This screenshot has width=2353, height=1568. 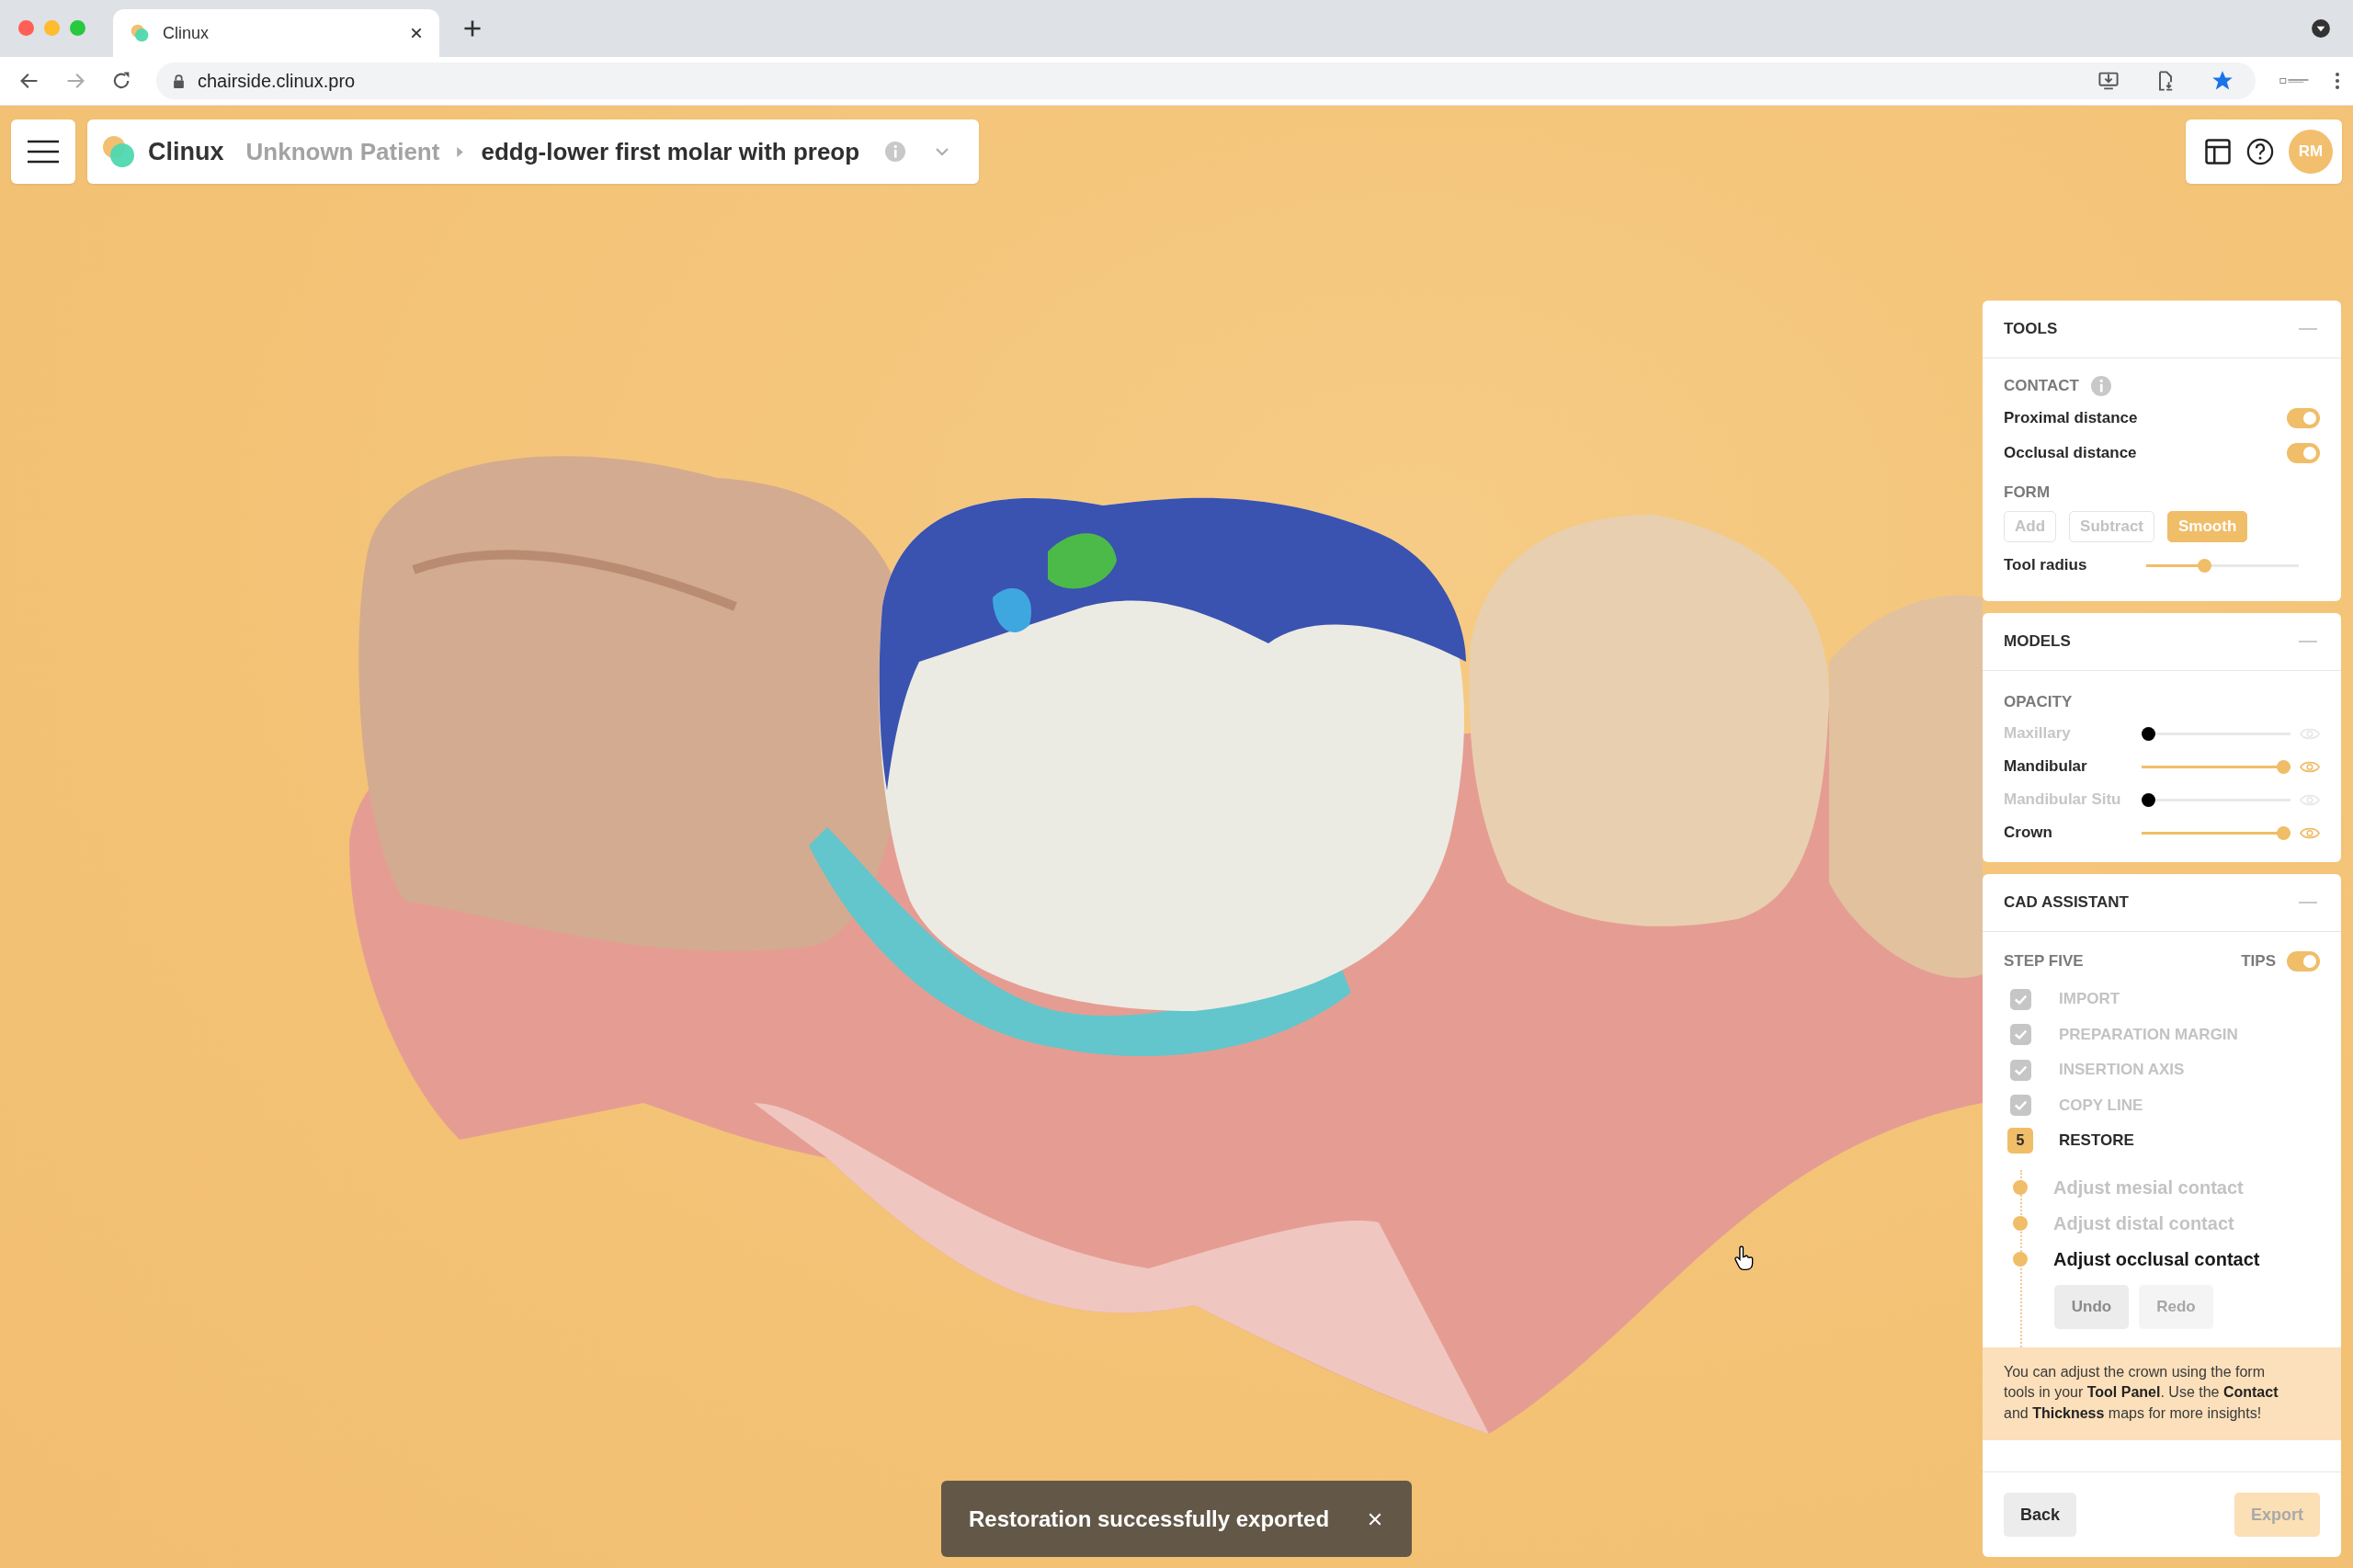 What do you see at coordinates (277, 81) in the screenshot?
I see `url-text: chairside.clinux.pro` at bounding box center [277, 81].